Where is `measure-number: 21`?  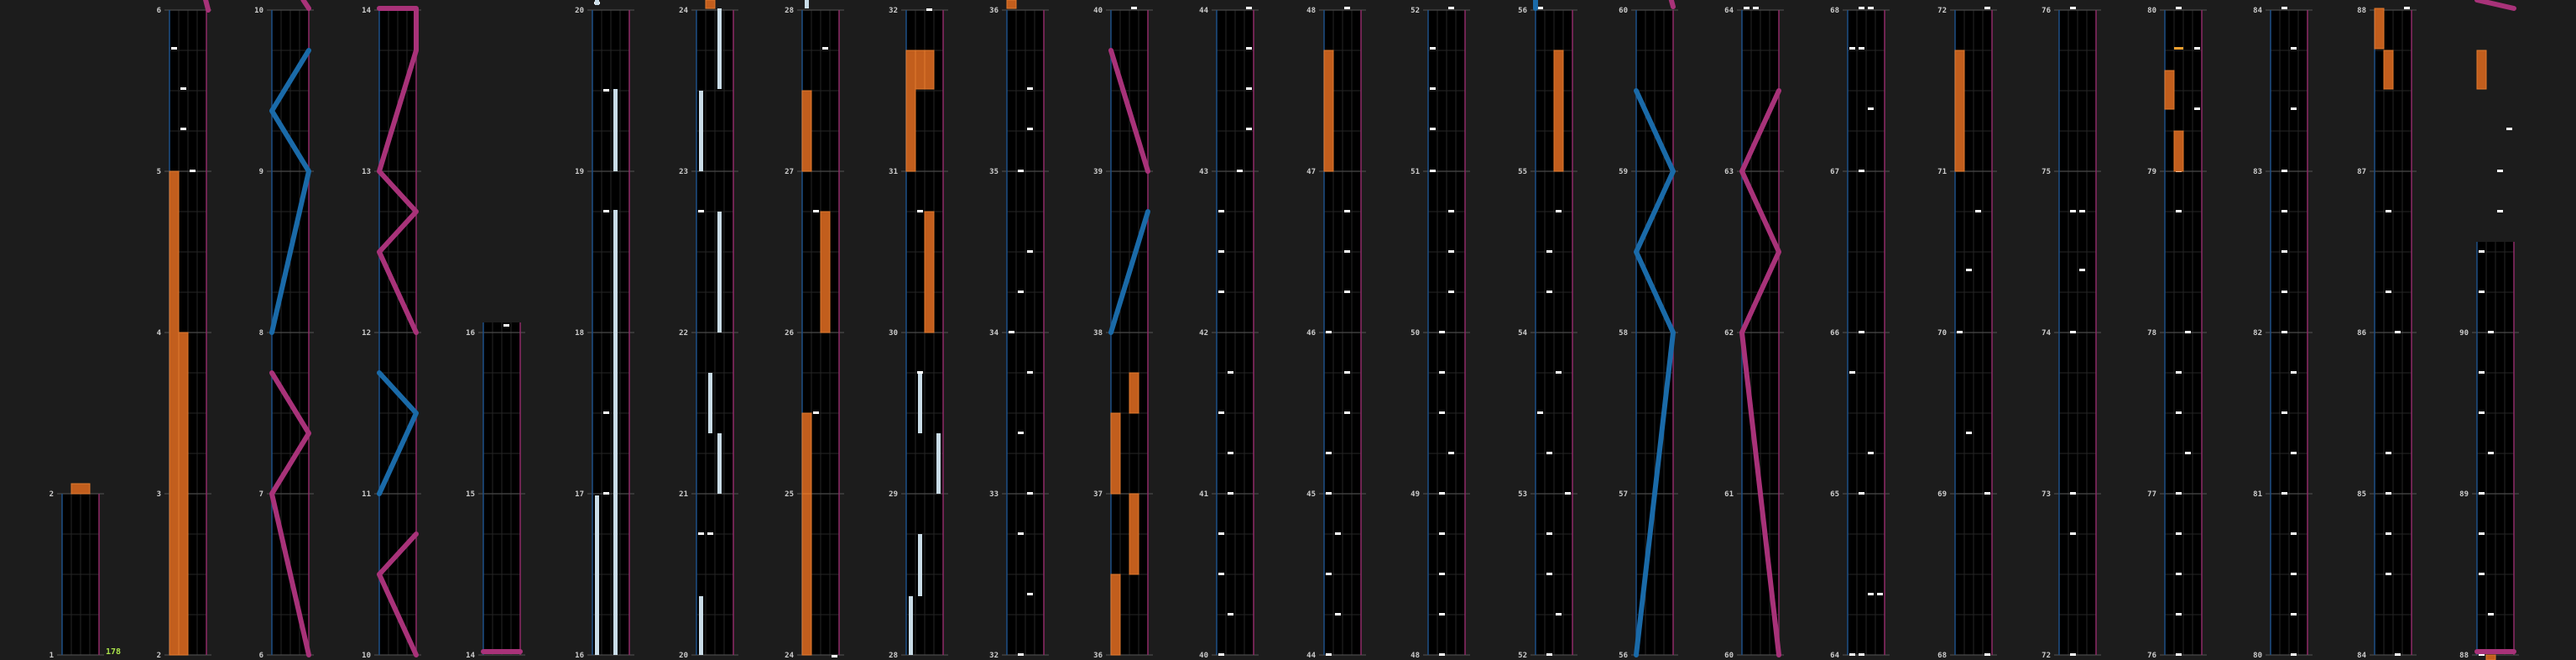 measure-number: 21 is located at coordinates (683, 494).